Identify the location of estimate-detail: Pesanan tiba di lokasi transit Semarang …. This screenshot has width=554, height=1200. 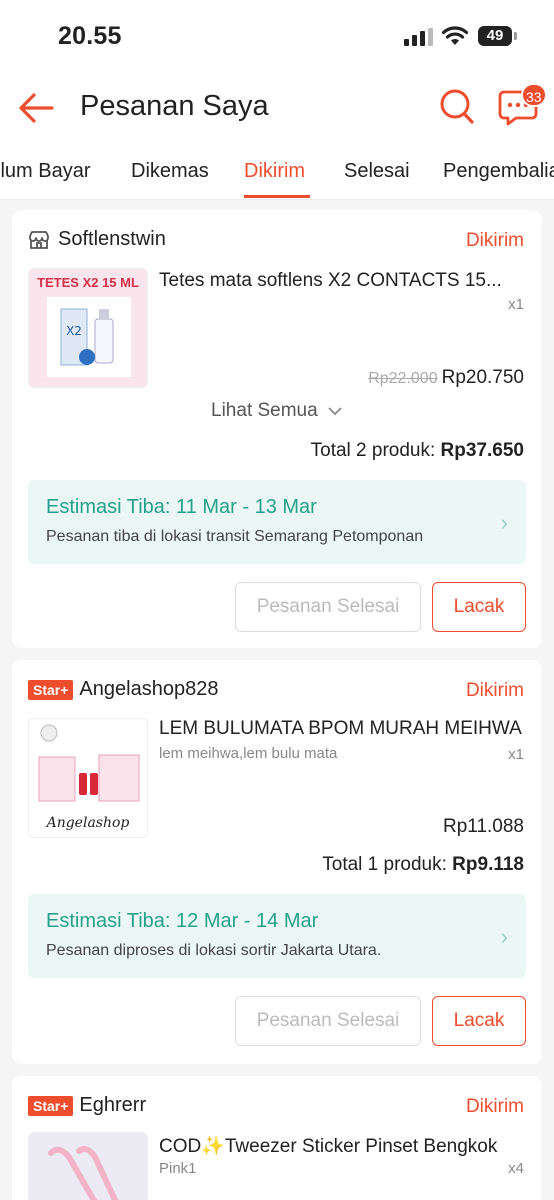
(235, 536).